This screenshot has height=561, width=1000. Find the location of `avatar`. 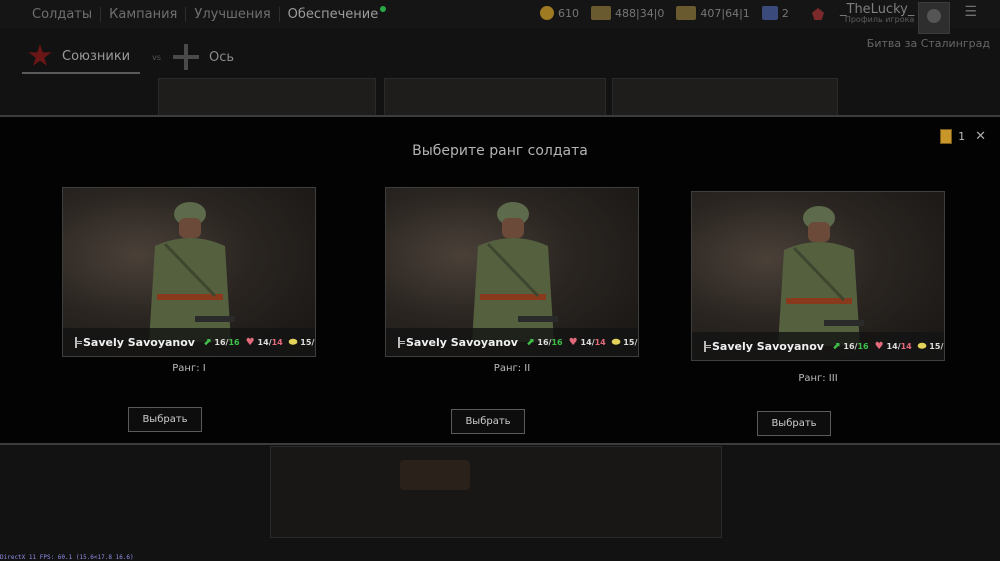

avatar is located at coordinates (934, 18).